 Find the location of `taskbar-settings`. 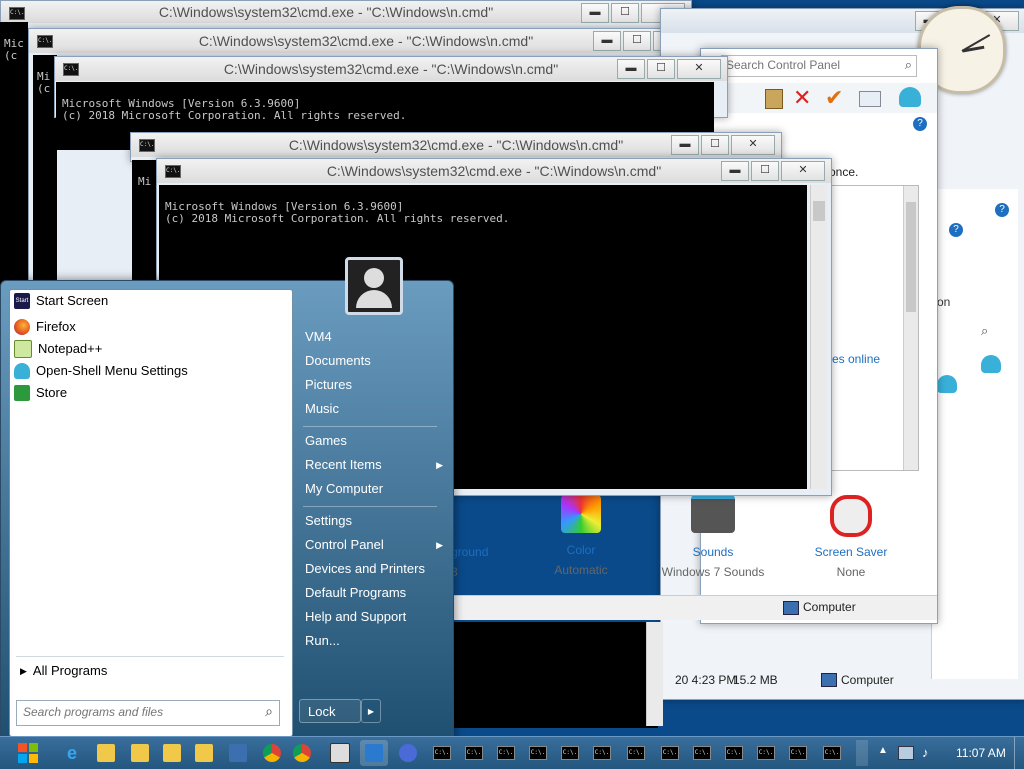

taskbar-settings is located at coordinates (408, 753).